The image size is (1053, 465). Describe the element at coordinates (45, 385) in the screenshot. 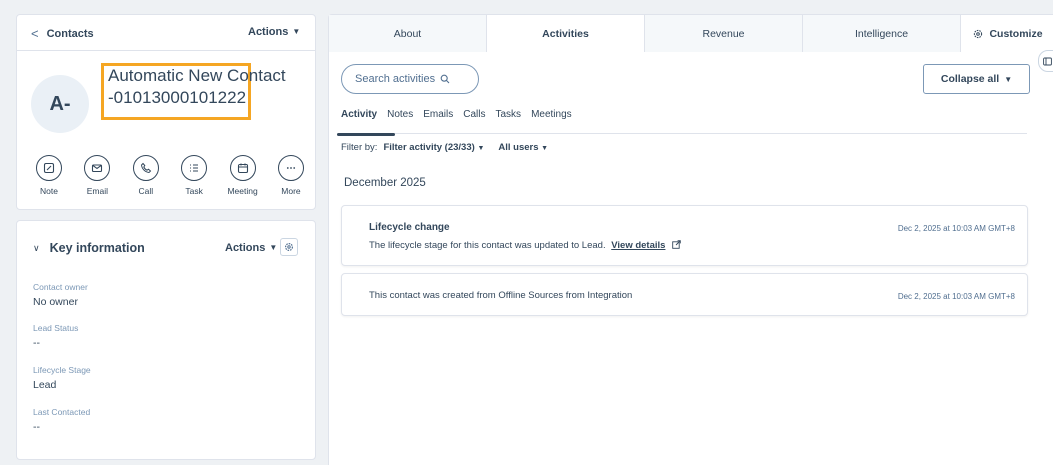

I see `property-value: Lead` at that location.